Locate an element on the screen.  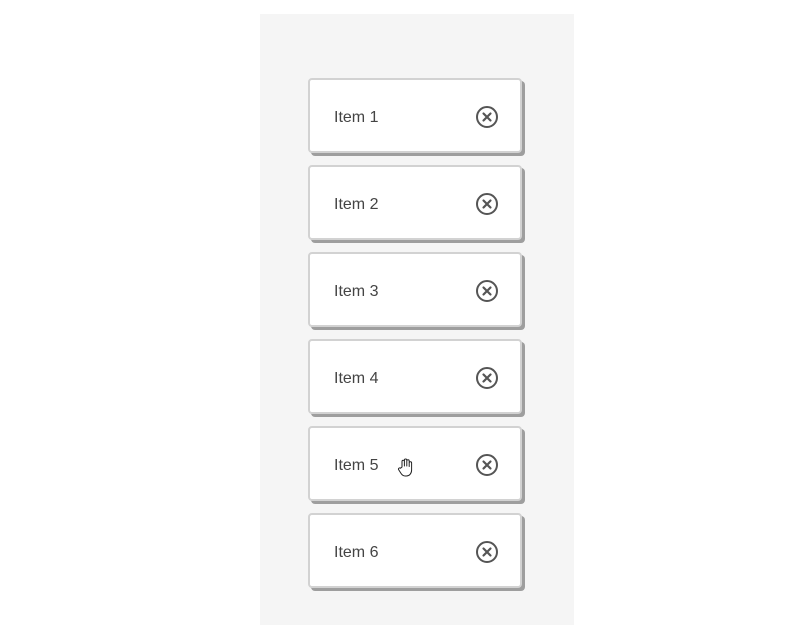
list-item-label: Item 5 is located at coordinates (356, 465).